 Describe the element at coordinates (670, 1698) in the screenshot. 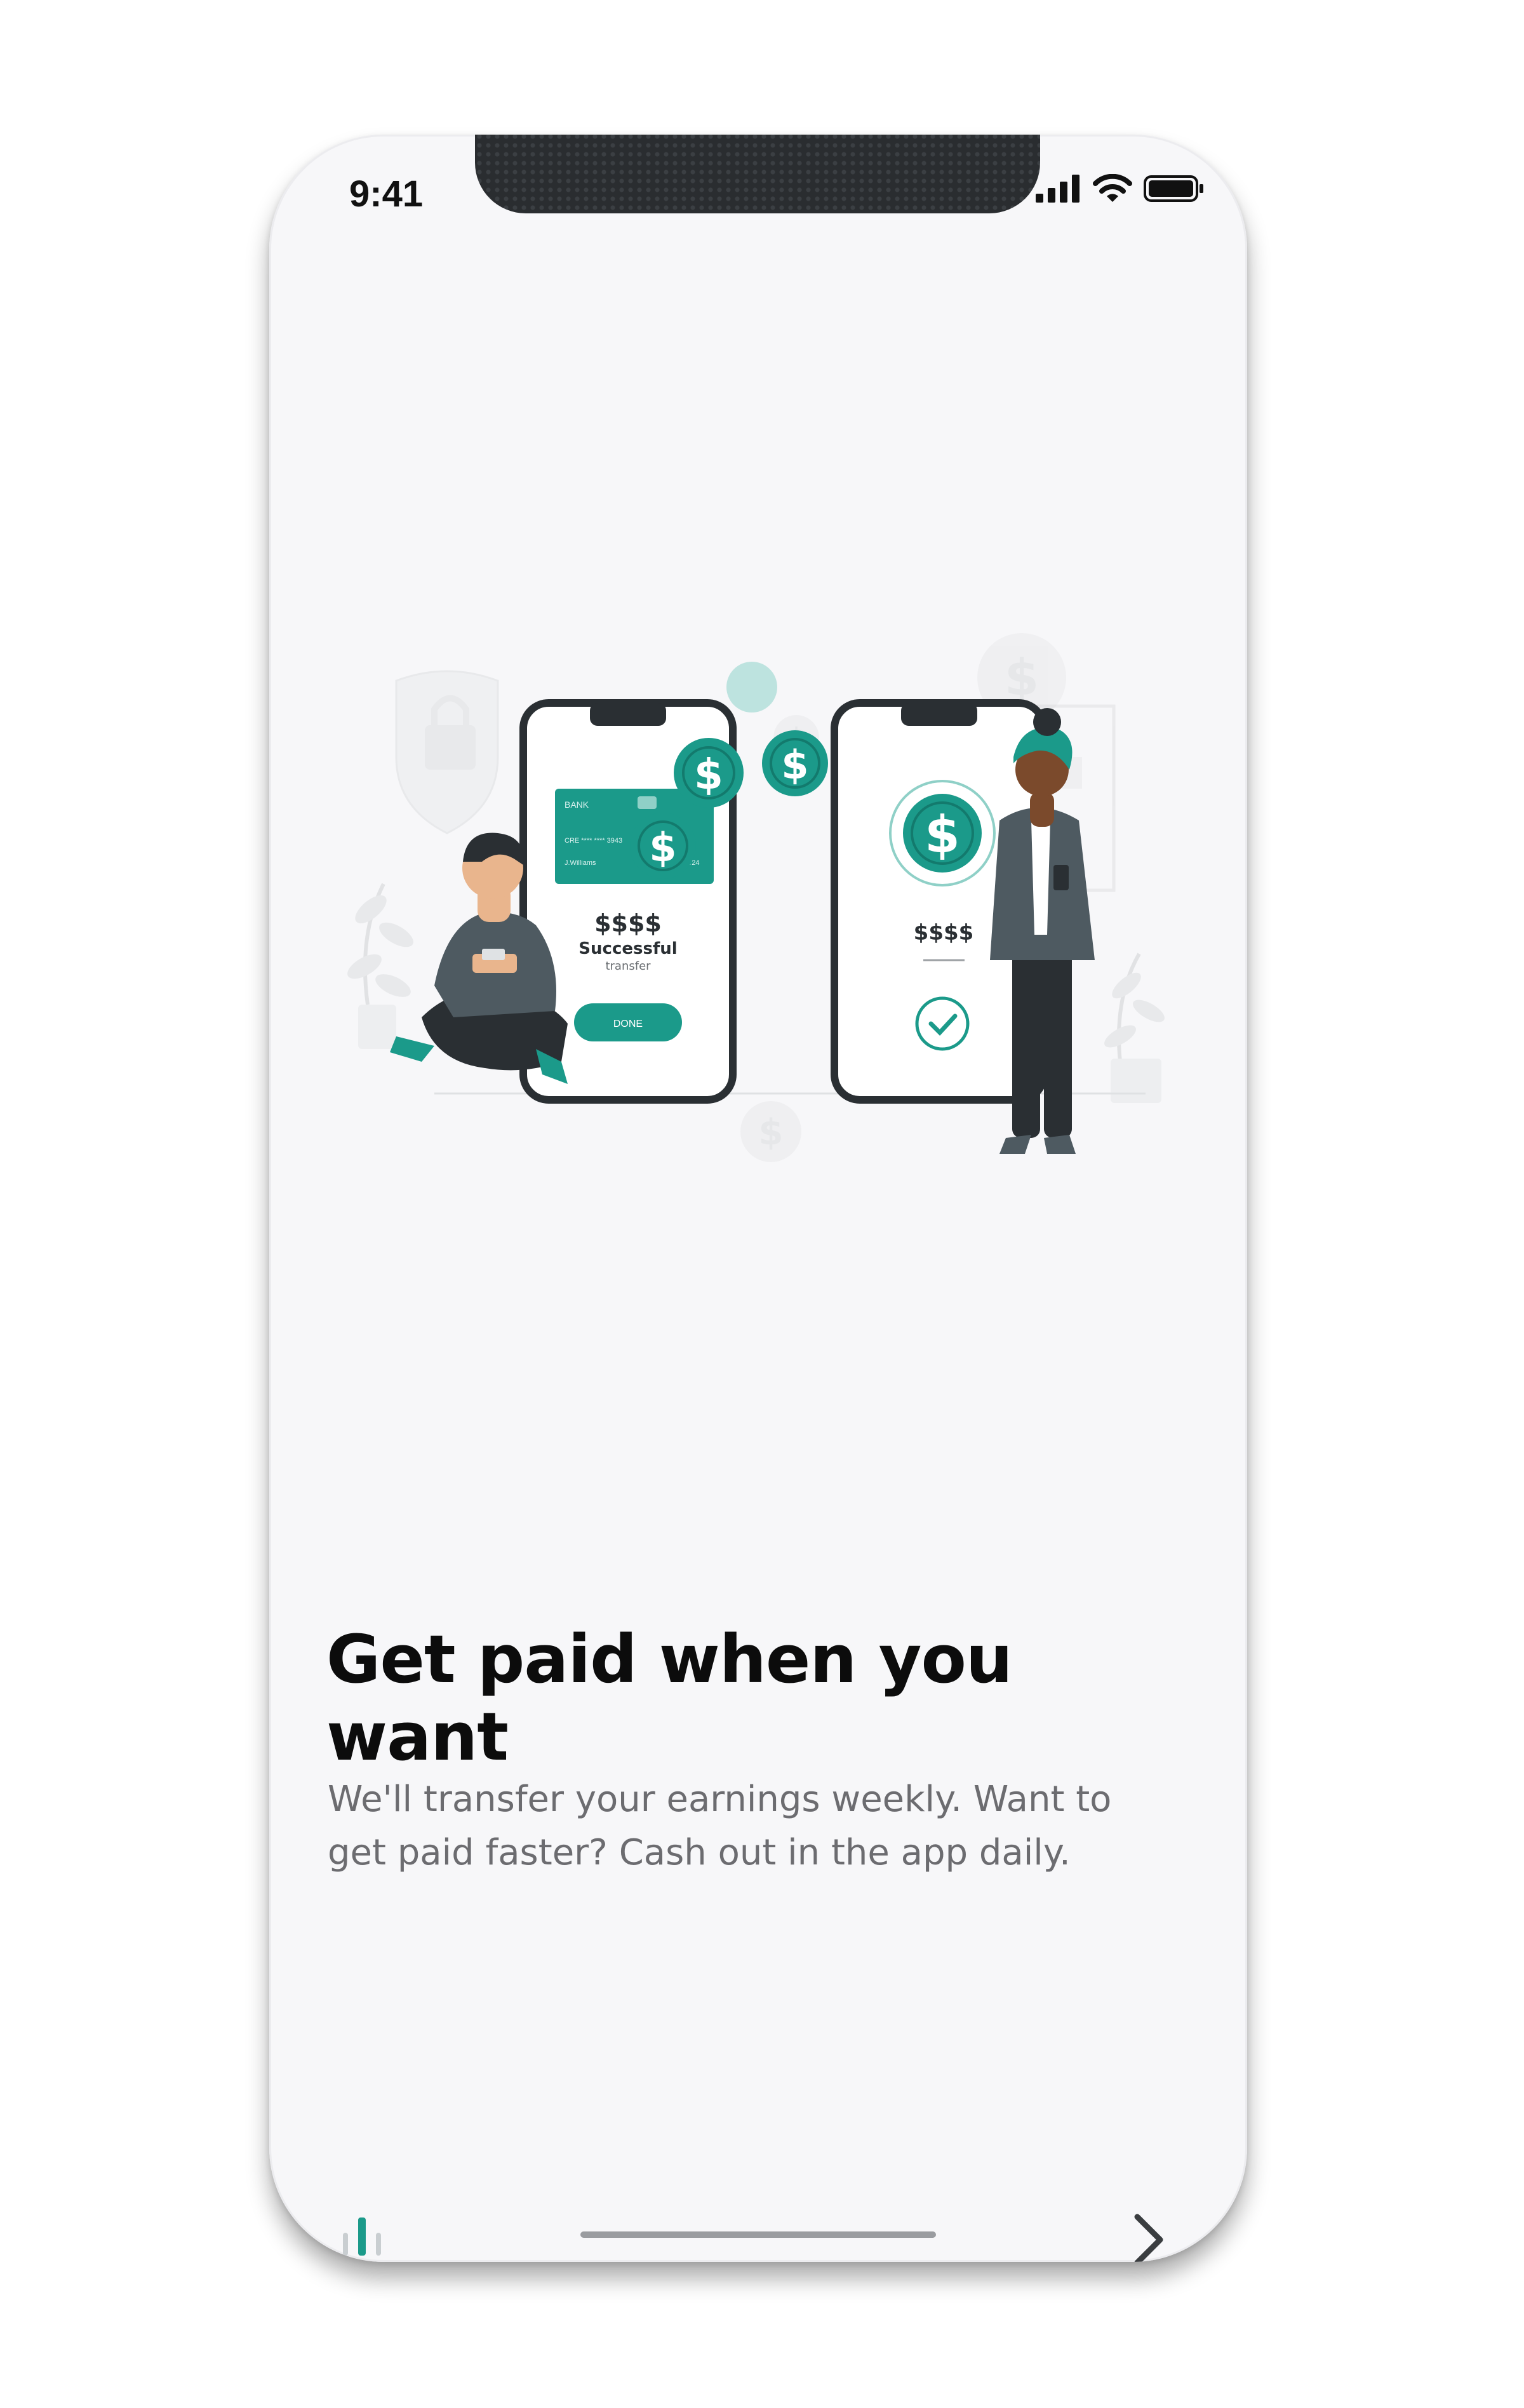

I see `onboarding-title: Get paid when you want` at that location.